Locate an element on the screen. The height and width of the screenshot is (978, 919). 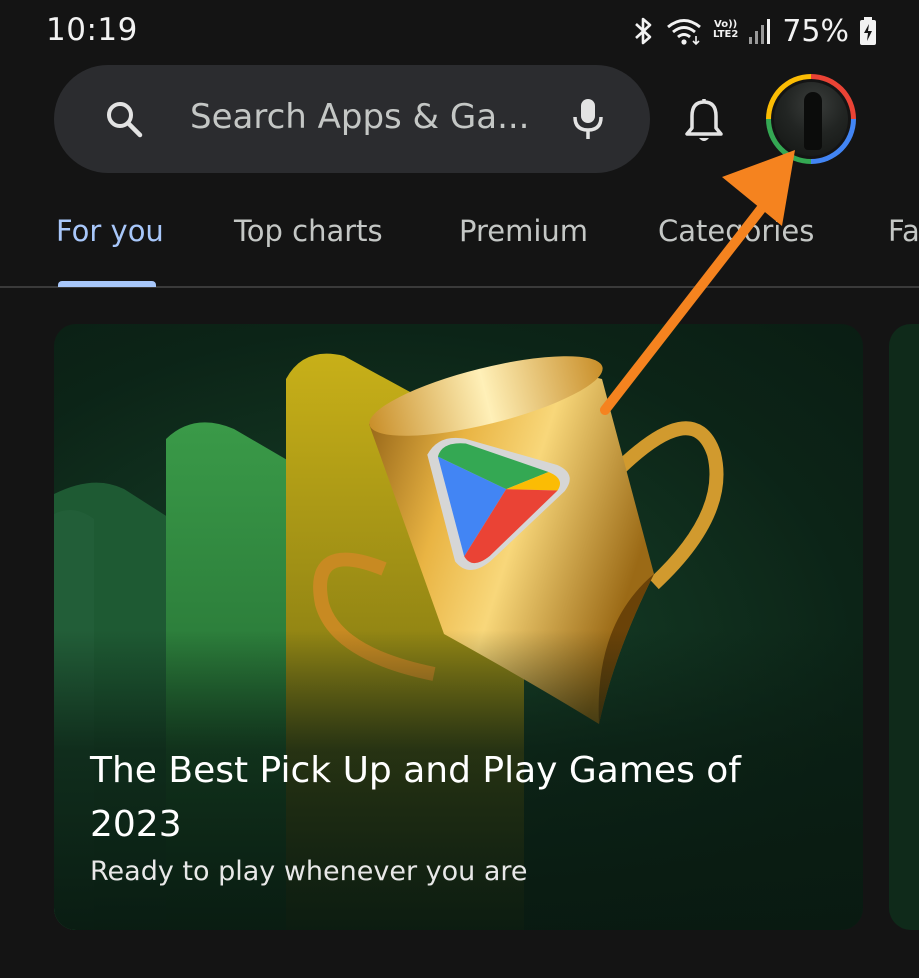
status-bar: 10:19 Vo)) LTE2 75% is located at coordinates (459, 31).